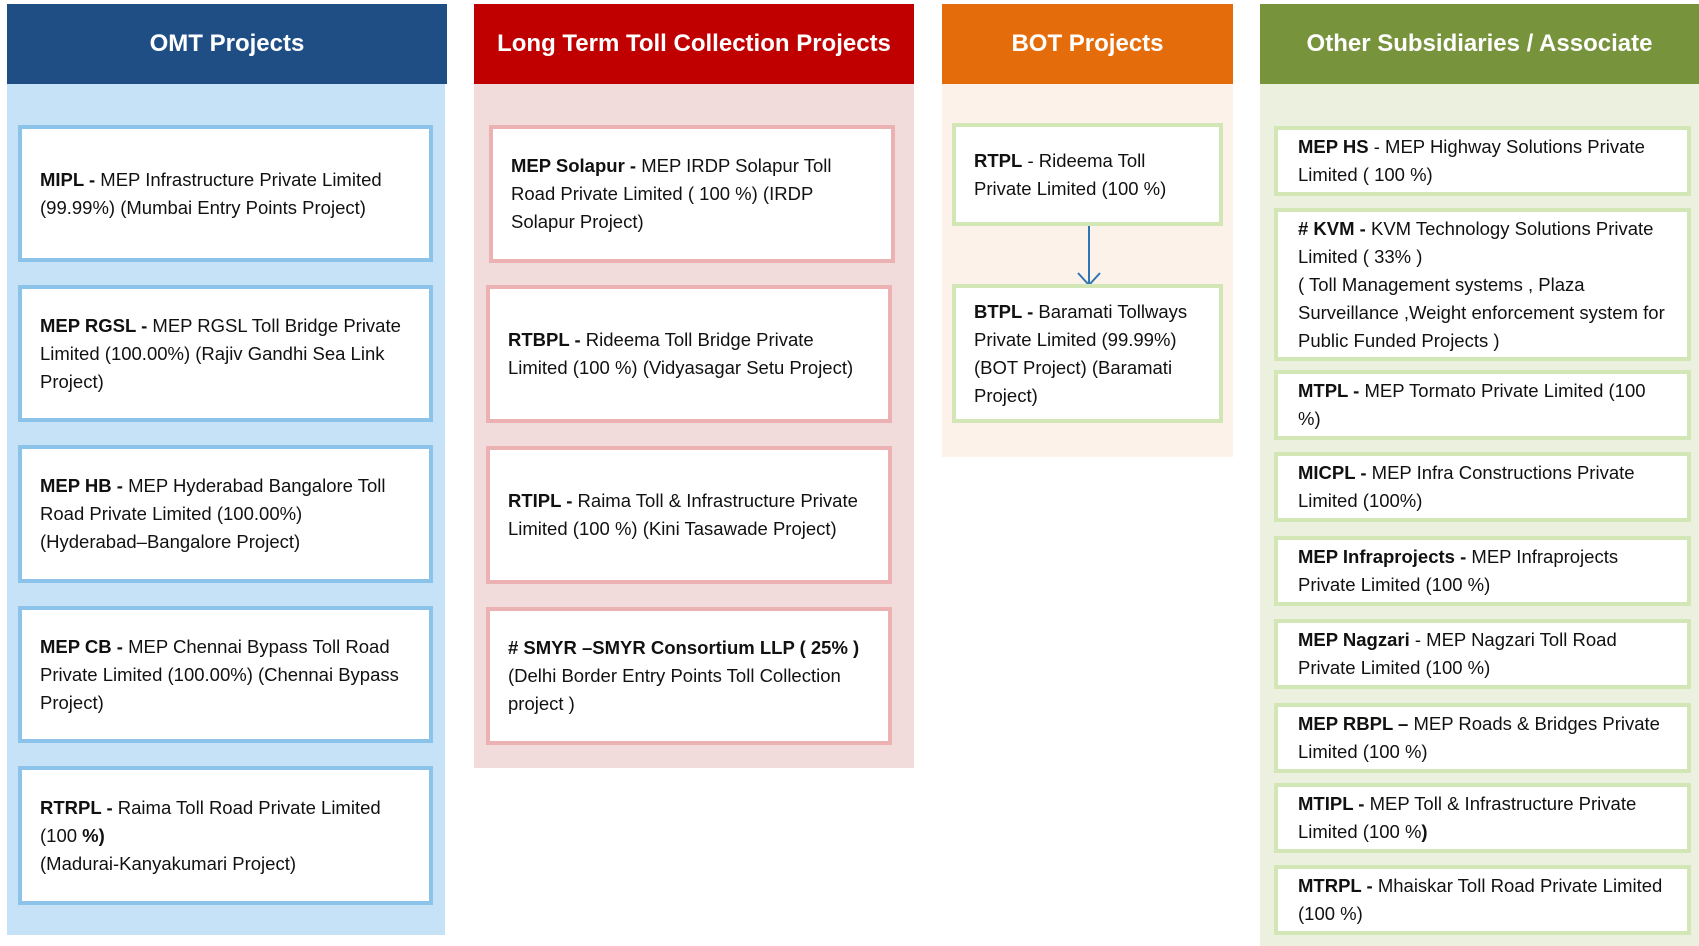  What do you see at coordinates (1089, 256) in the screenshot?
I see `down-arrow-icon` at bounding box center [1089, 256].